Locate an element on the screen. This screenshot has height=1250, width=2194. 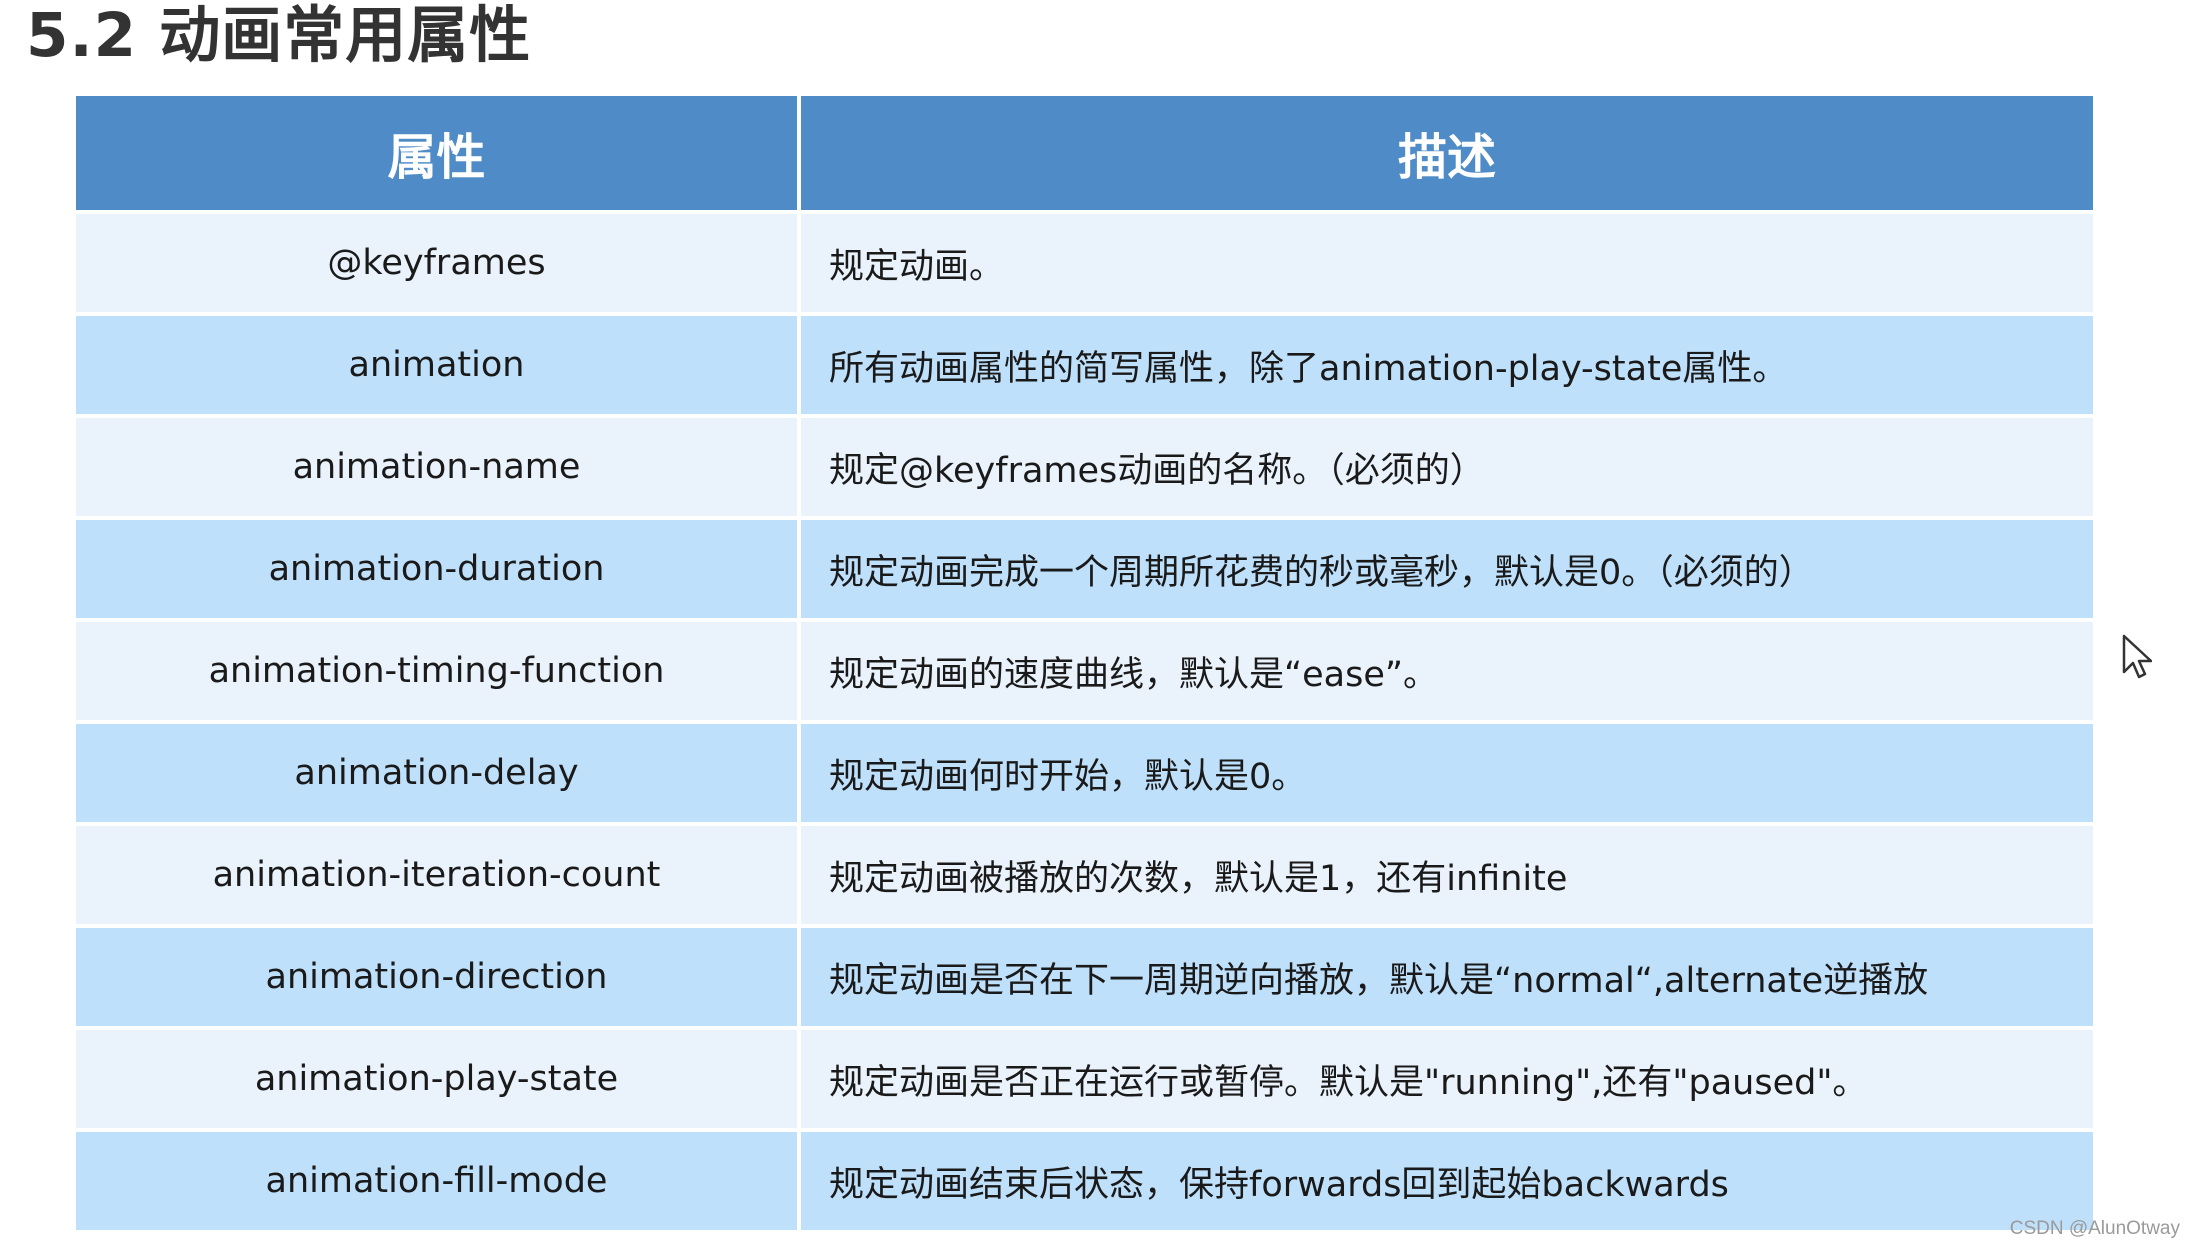
table-row: animation-name 规定@keyframes动画的名称。（必须的） is located at coordinates (1084, 469).